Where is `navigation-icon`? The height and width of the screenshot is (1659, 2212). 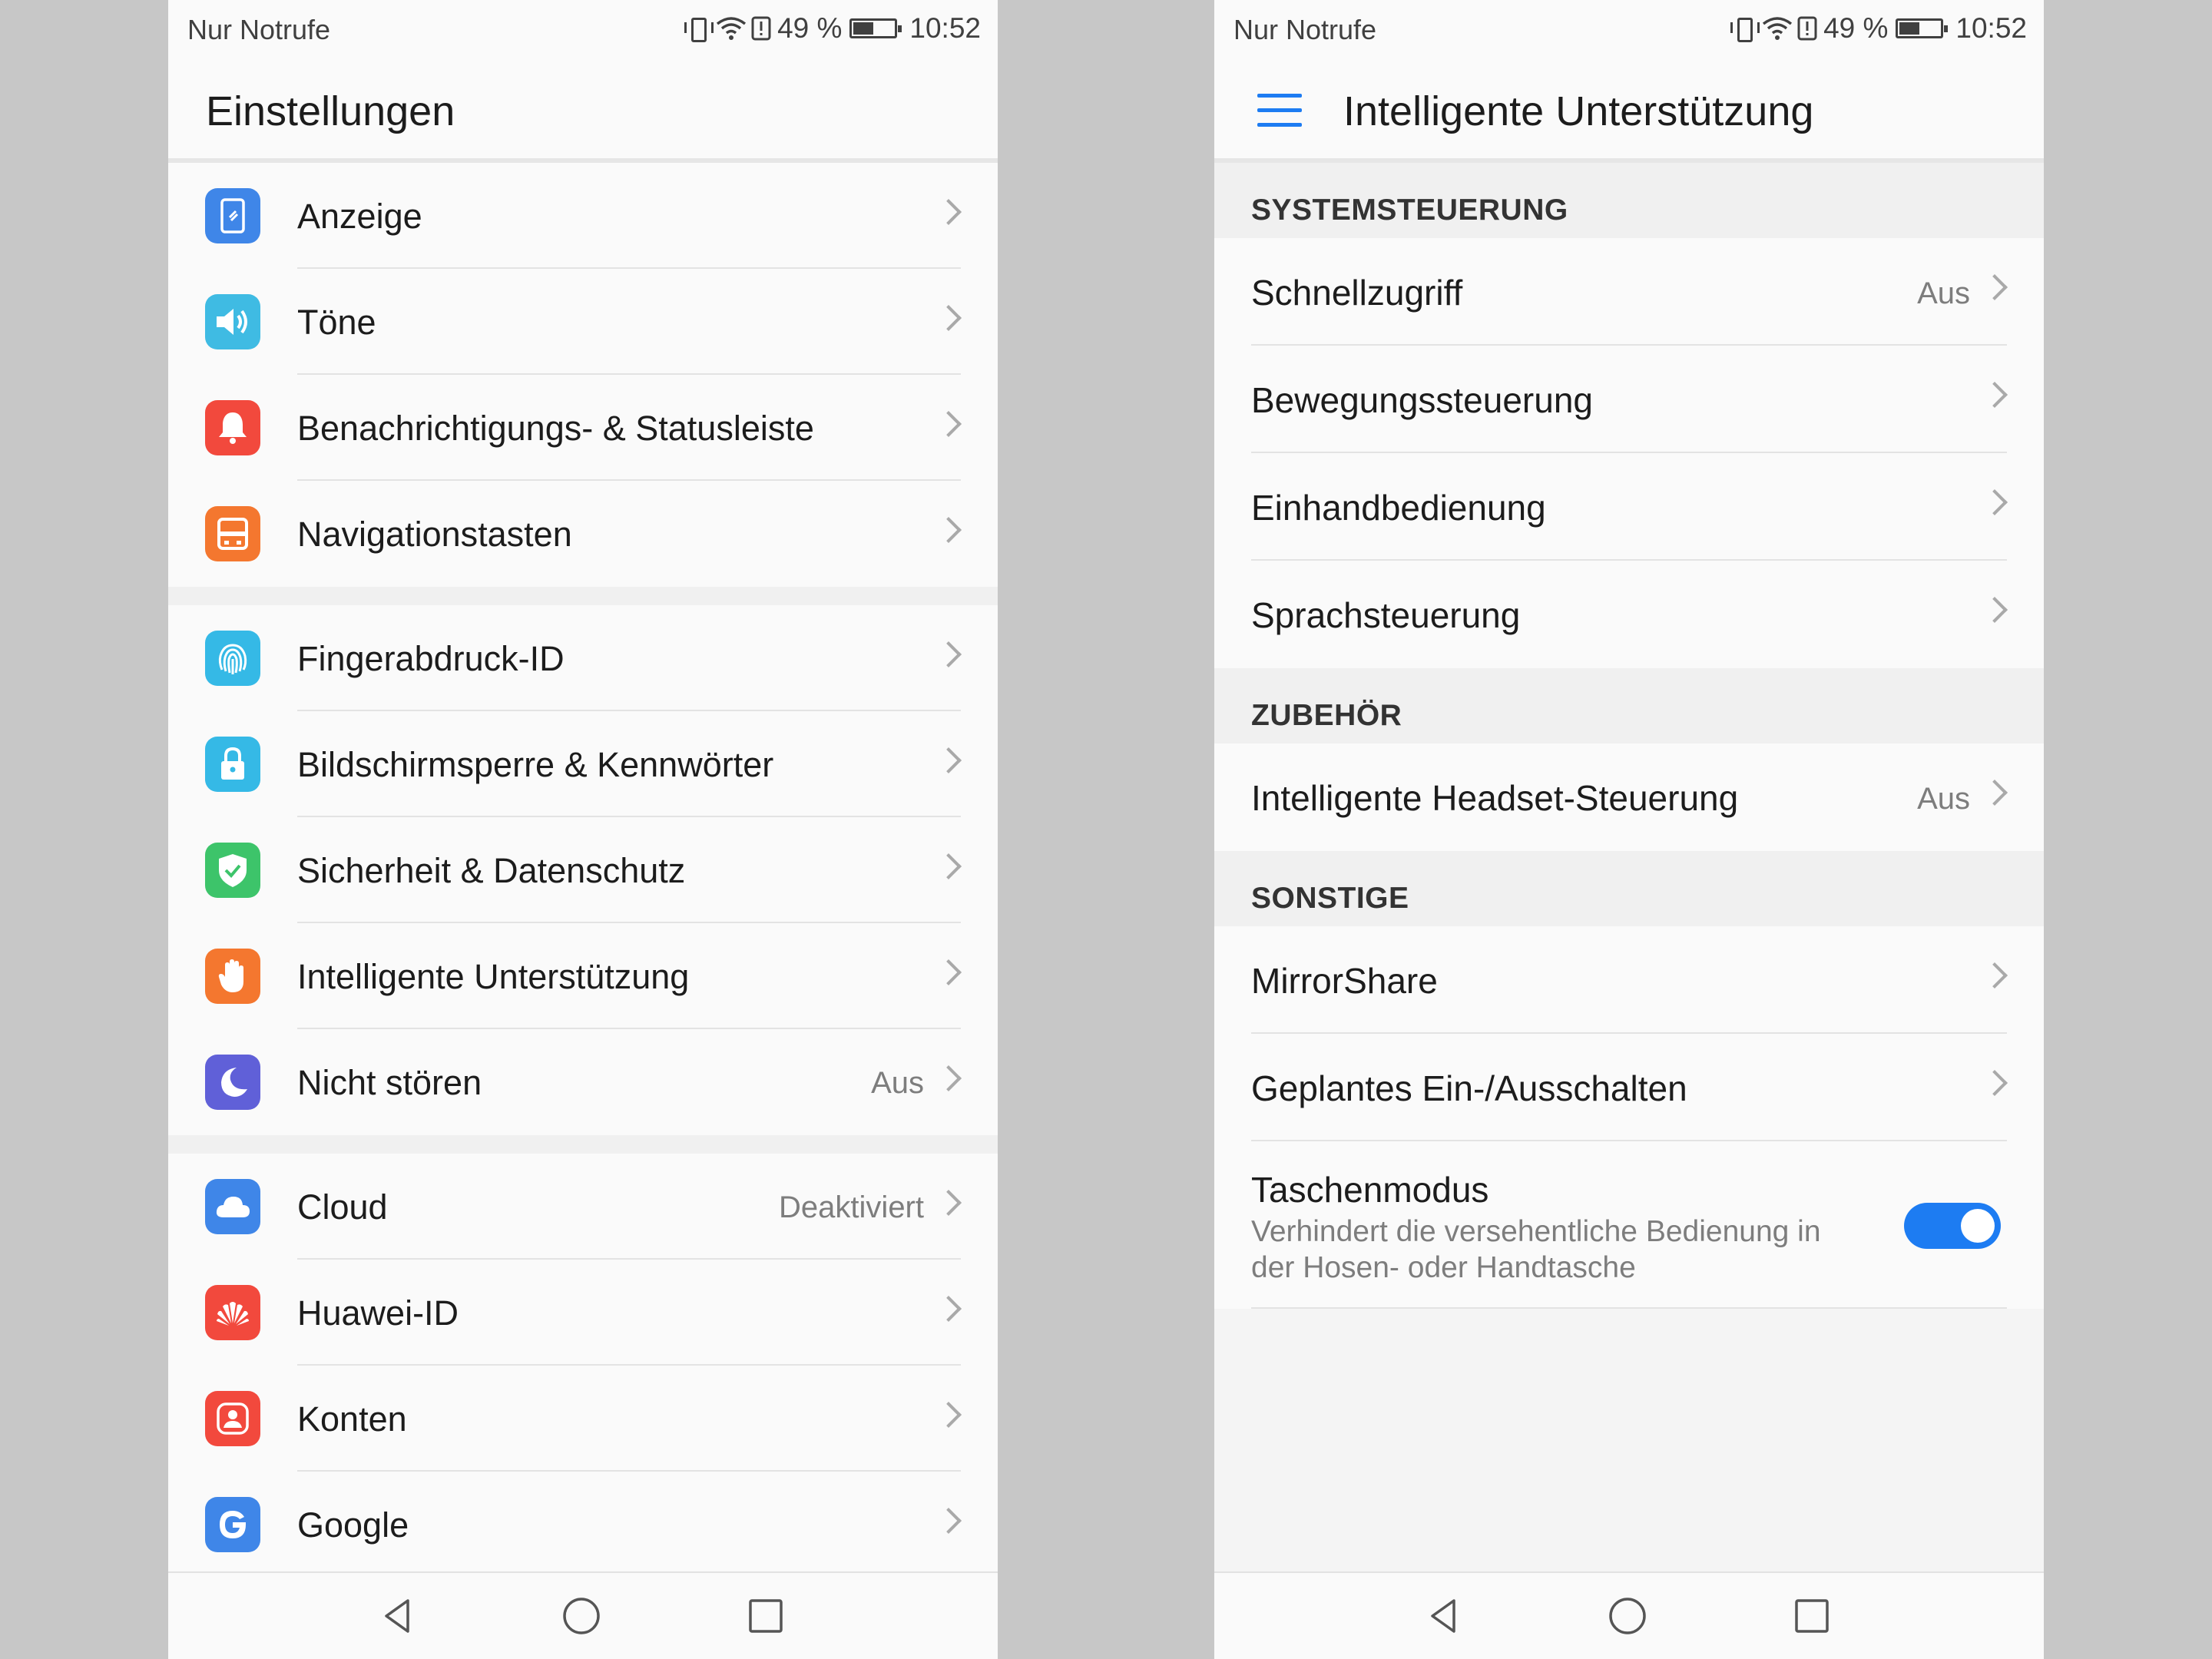 navigation-icon is located at coordinates (233, 533).